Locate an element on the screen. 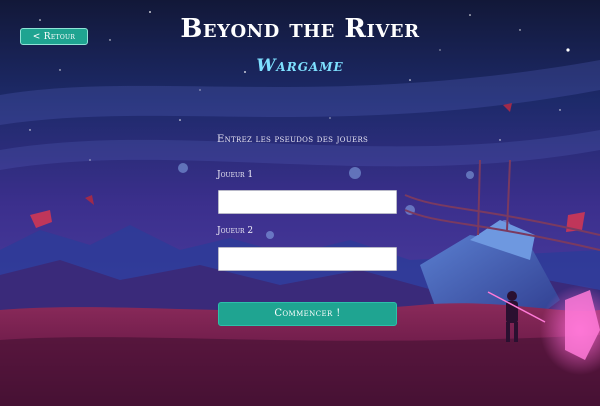 The width and height of the screenshot is (600, 406). player2-input is located at coordinates (307, 259).